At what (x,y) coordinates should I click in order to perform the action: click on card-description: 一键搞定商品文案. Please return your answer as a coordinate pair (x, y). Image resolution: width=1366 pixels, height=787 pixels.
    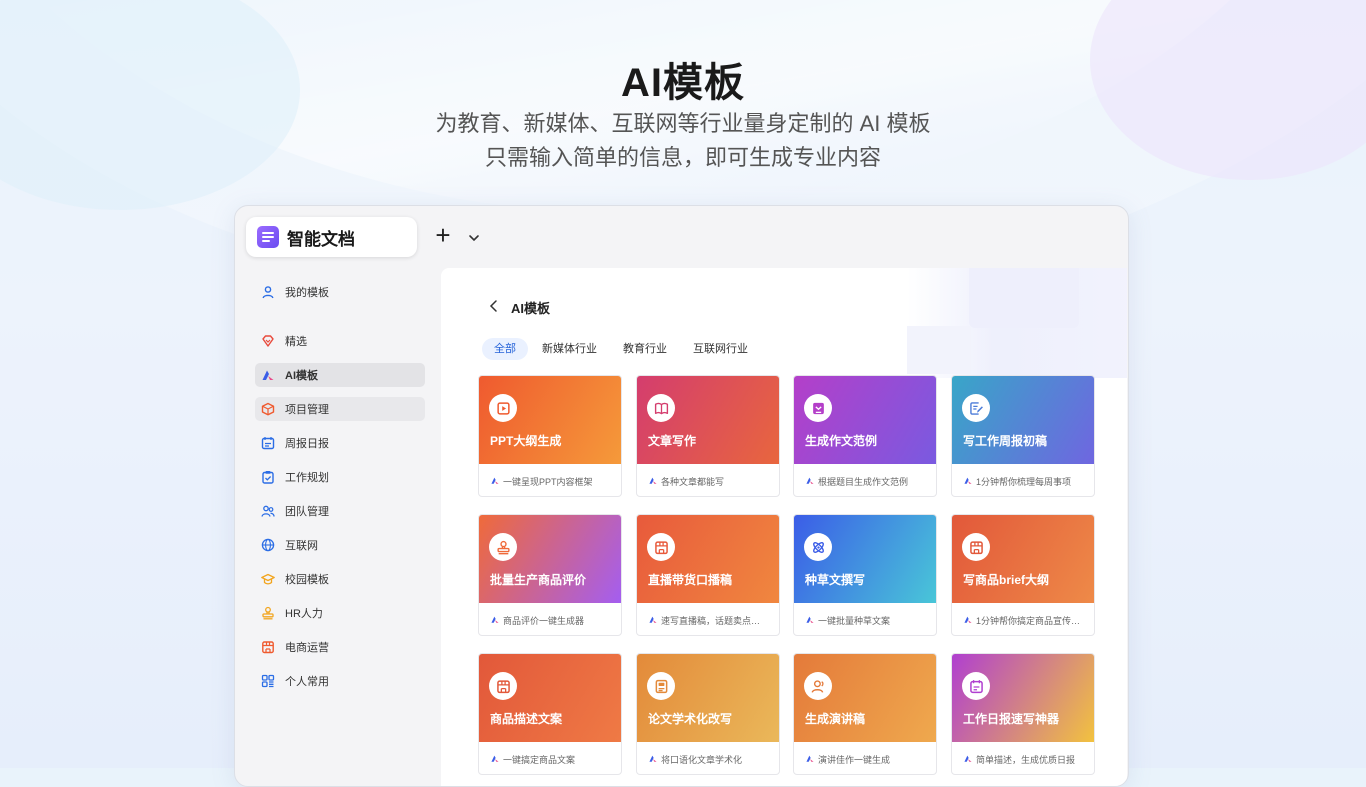
    Looking at the image, I should click on (539, 760).